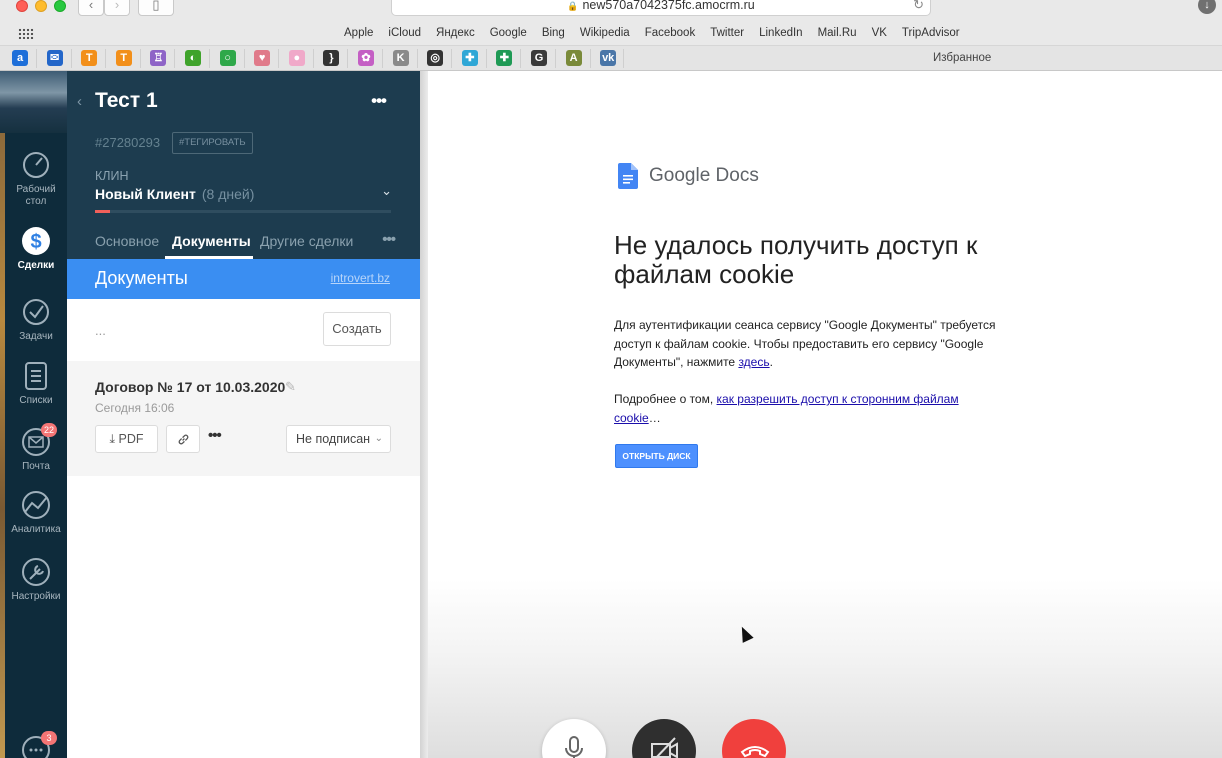 The height and width of the screenshot is (758, 1222). Describe the element at coordinates (36, 744) in the screenshot. I see `nav-item-chats: 3` at that location.